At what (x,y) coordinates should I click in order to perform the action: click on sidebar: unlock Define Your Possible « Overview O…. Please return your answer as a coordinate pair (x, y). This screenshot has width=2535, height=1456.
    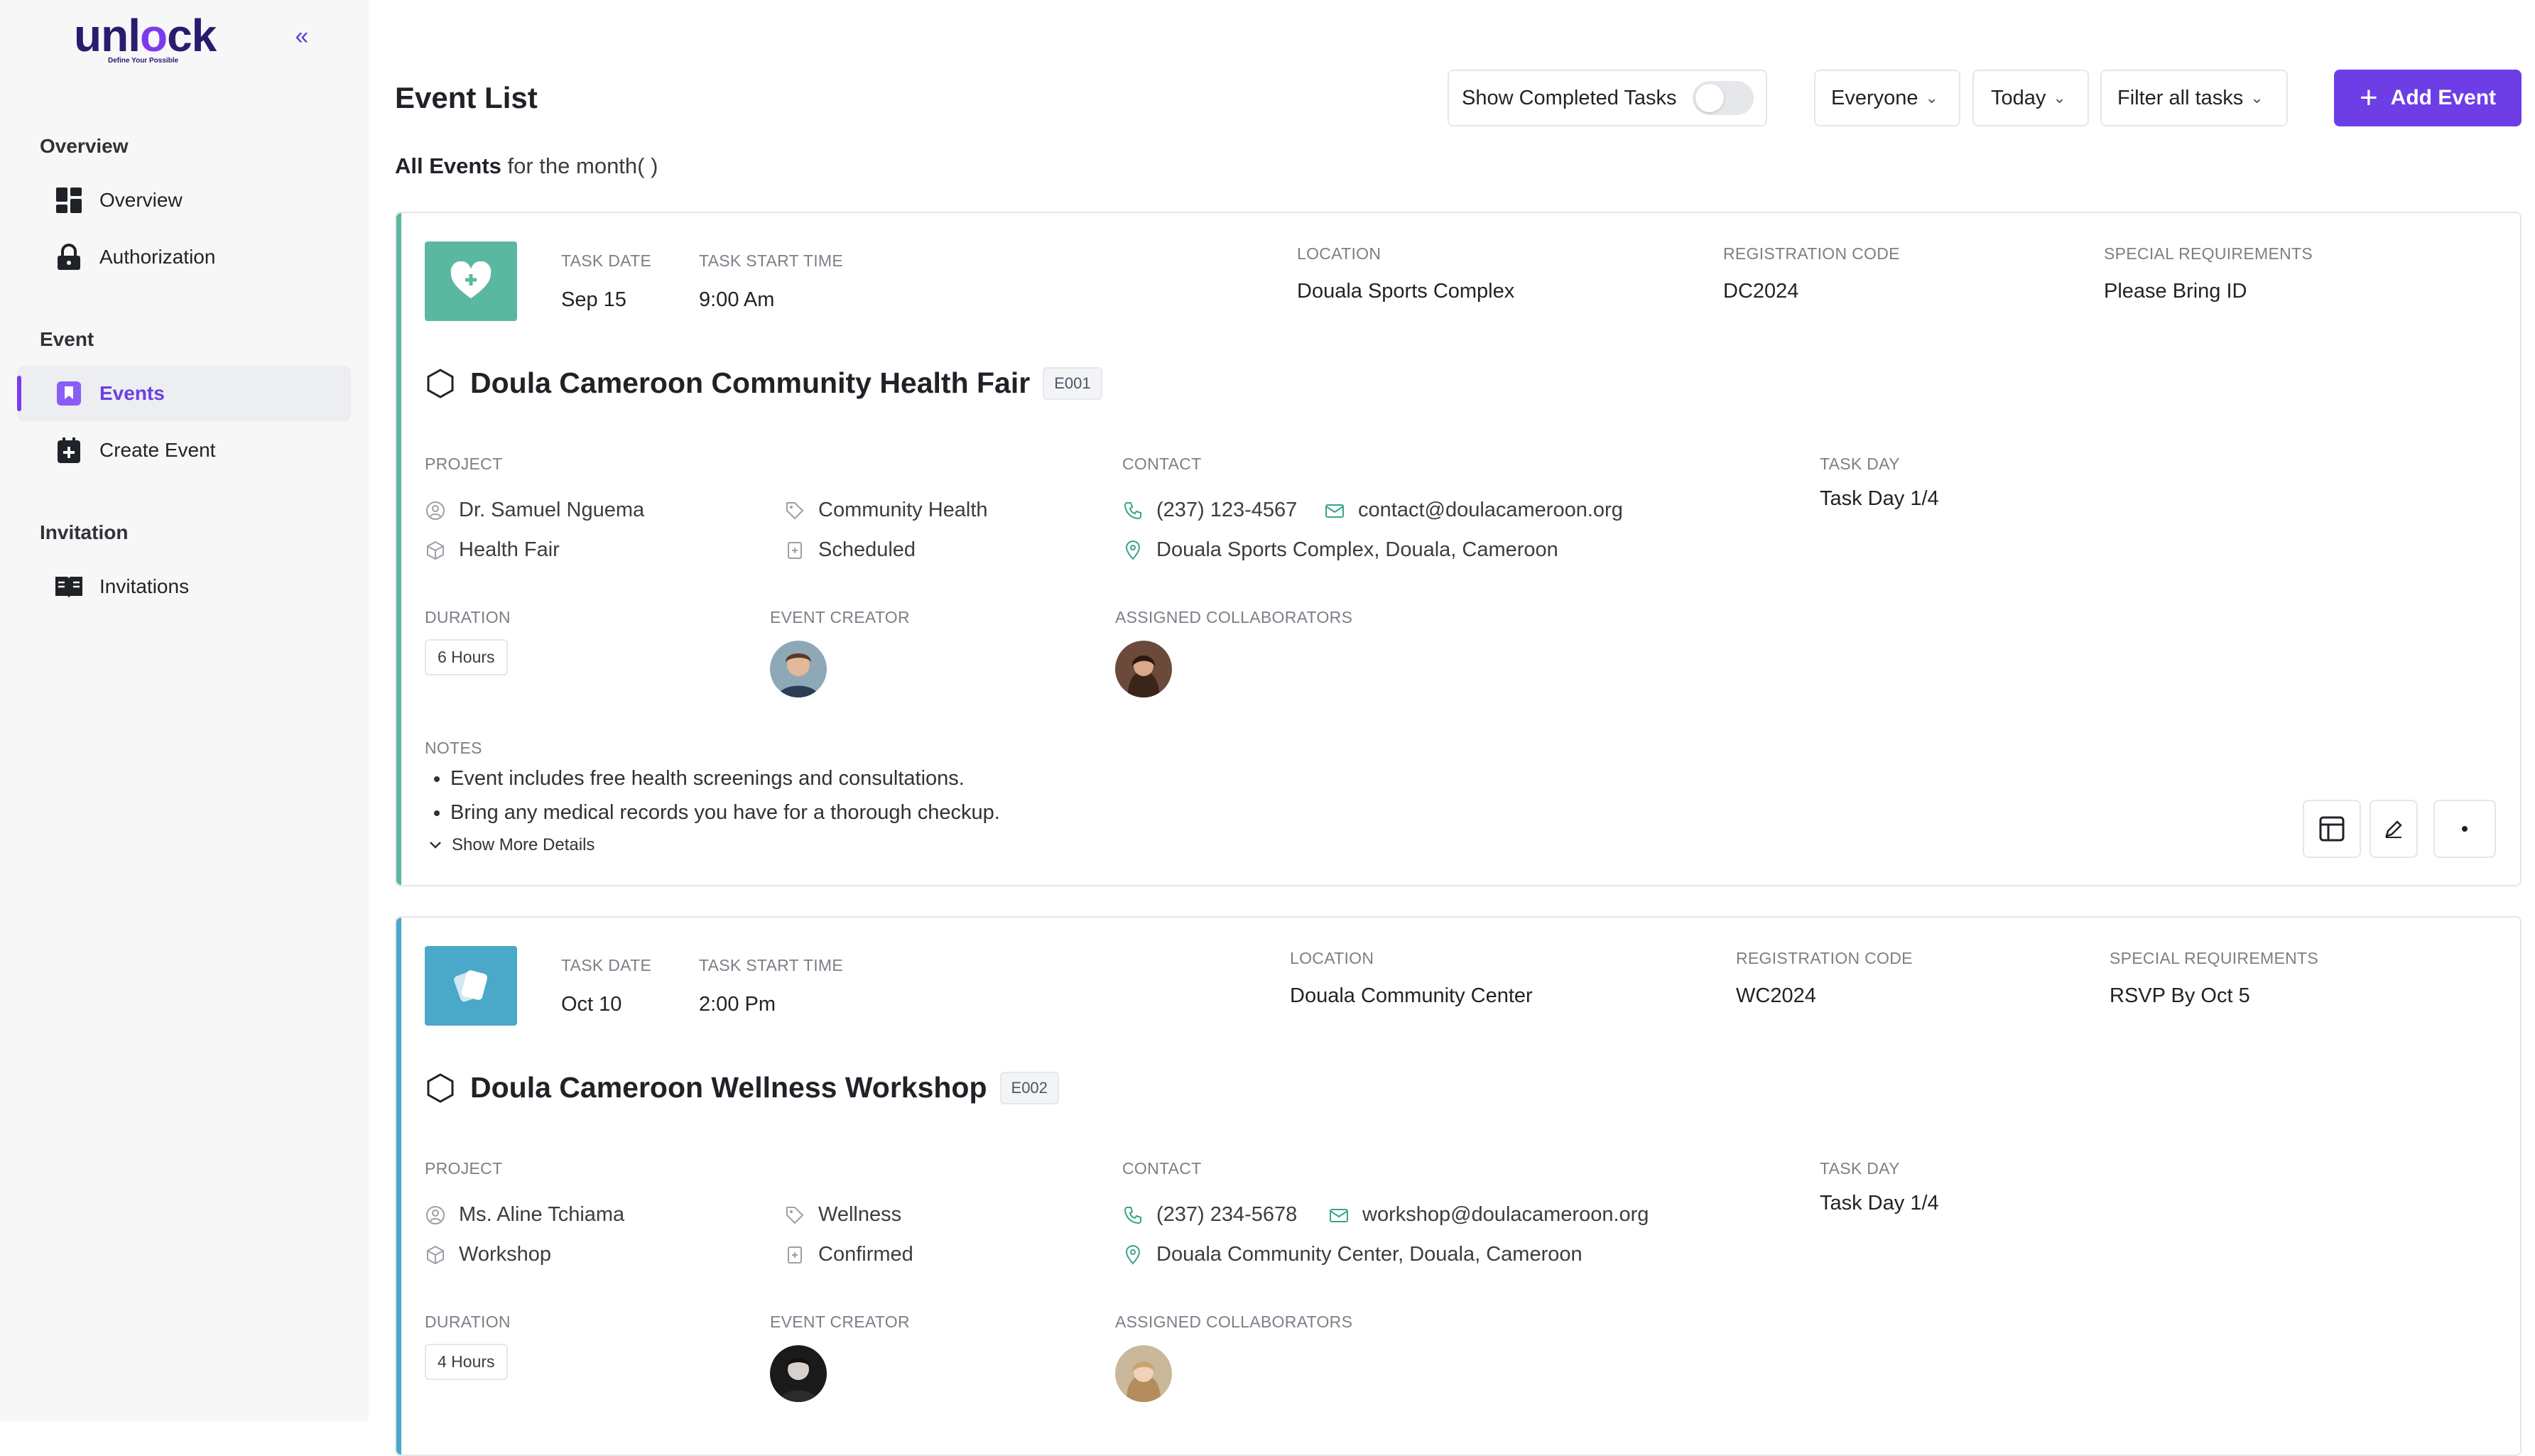
    Looking at the image, I should click on (184, 710).